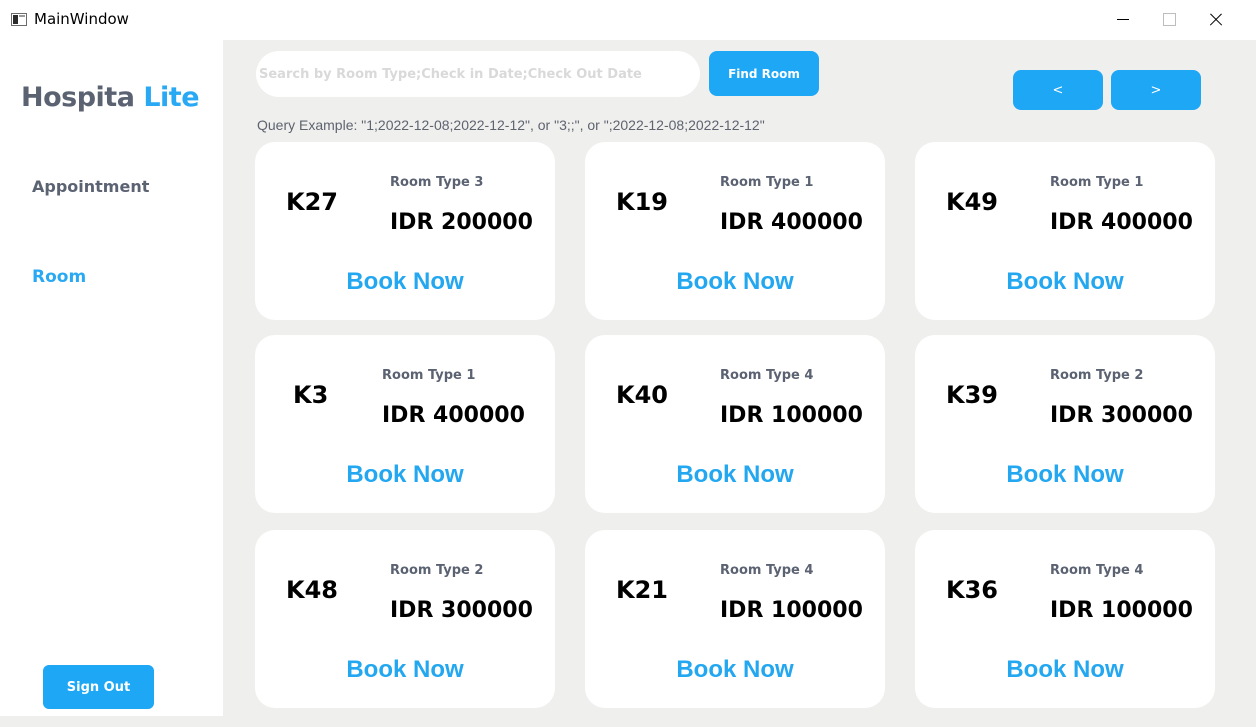 The height and width of the screenshot is (727, 1256). I want to click on close-icon, so click(1215, 20).